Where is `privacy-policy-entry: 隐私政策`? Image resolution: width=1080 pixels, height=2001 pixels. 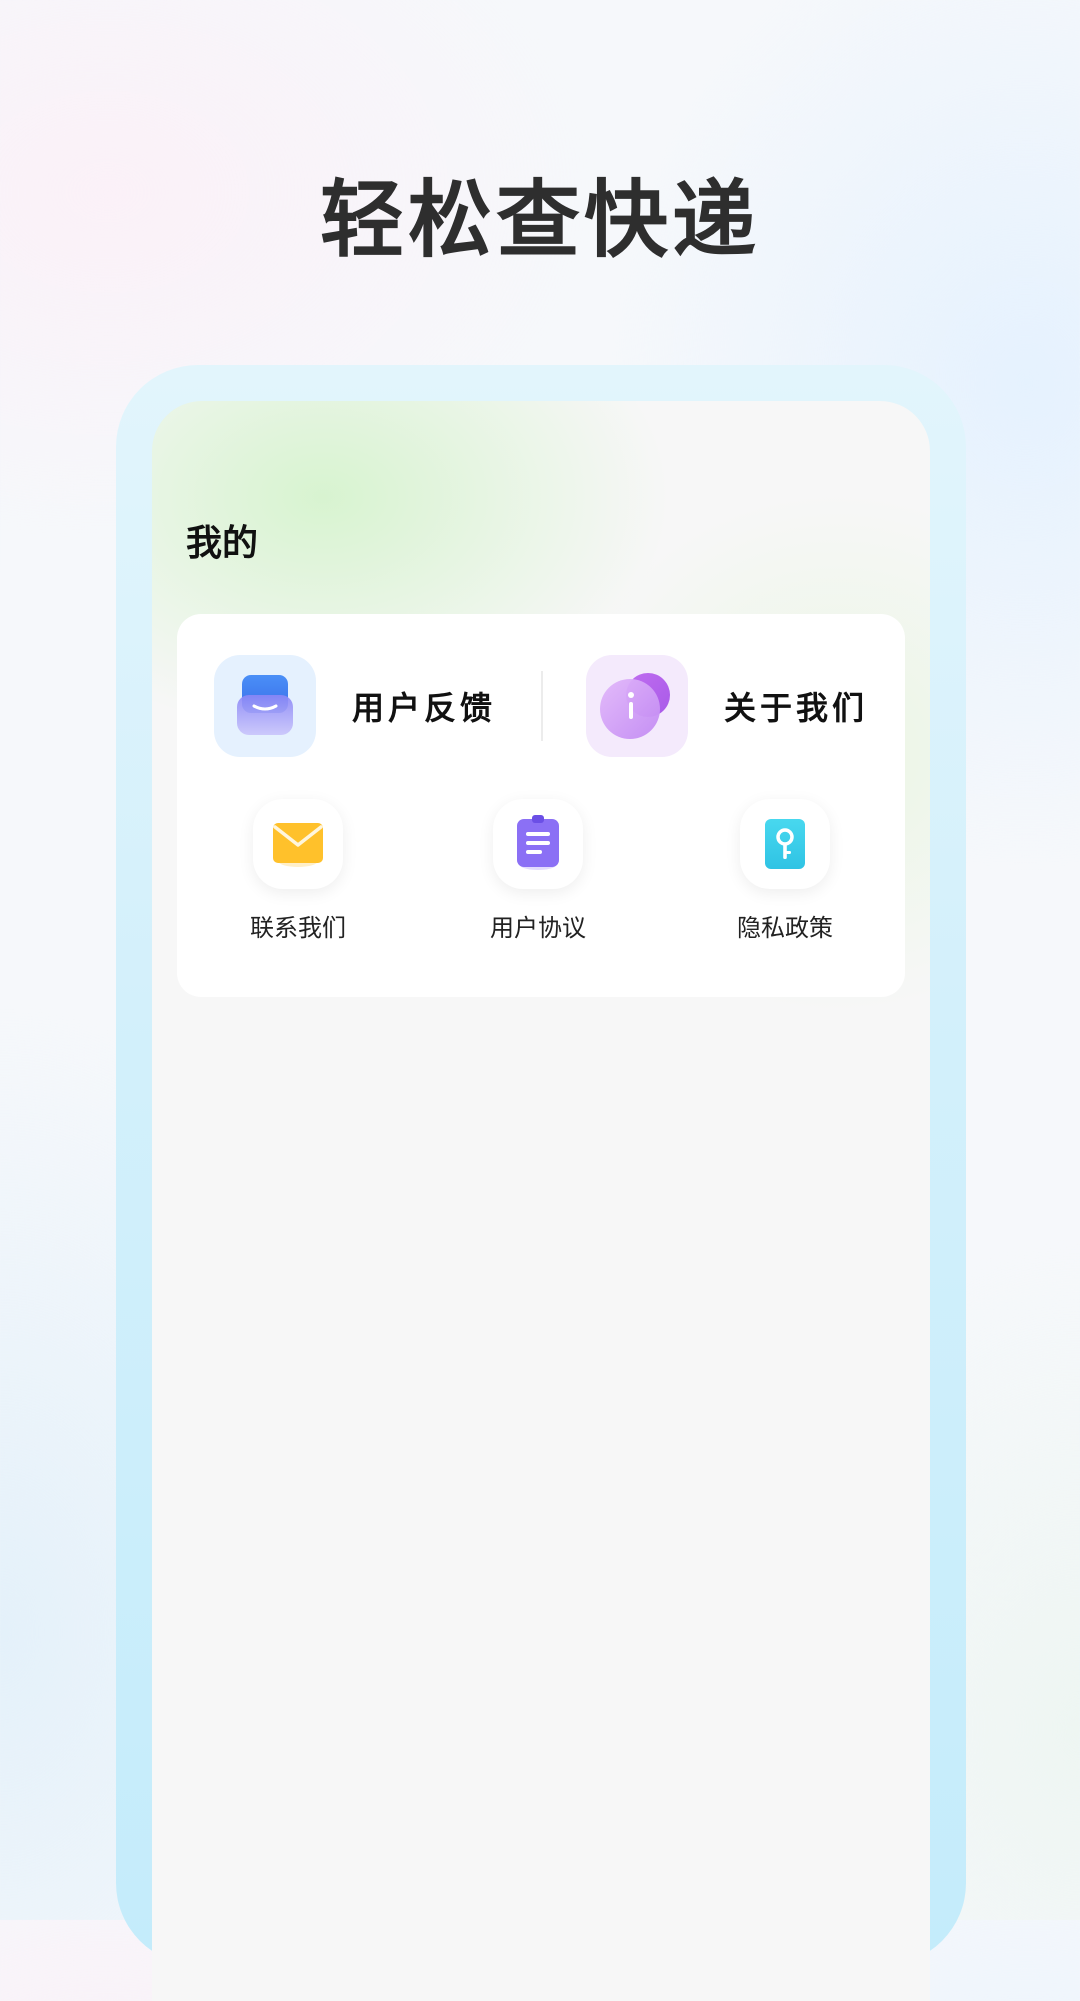
privacy-policy-entry: 隐私政策 is located at coordinates (785, 872).